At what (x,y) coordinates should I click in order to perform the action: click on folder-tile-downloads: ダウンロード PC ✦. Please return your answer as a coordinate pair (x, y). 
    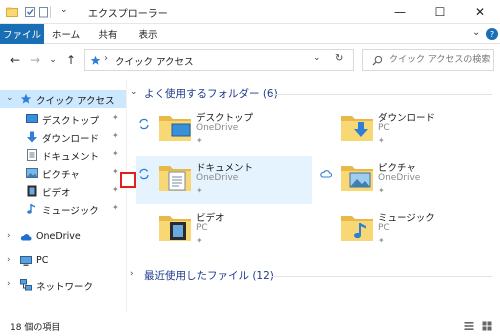
    Looking at the image, I should click on (406, 130).